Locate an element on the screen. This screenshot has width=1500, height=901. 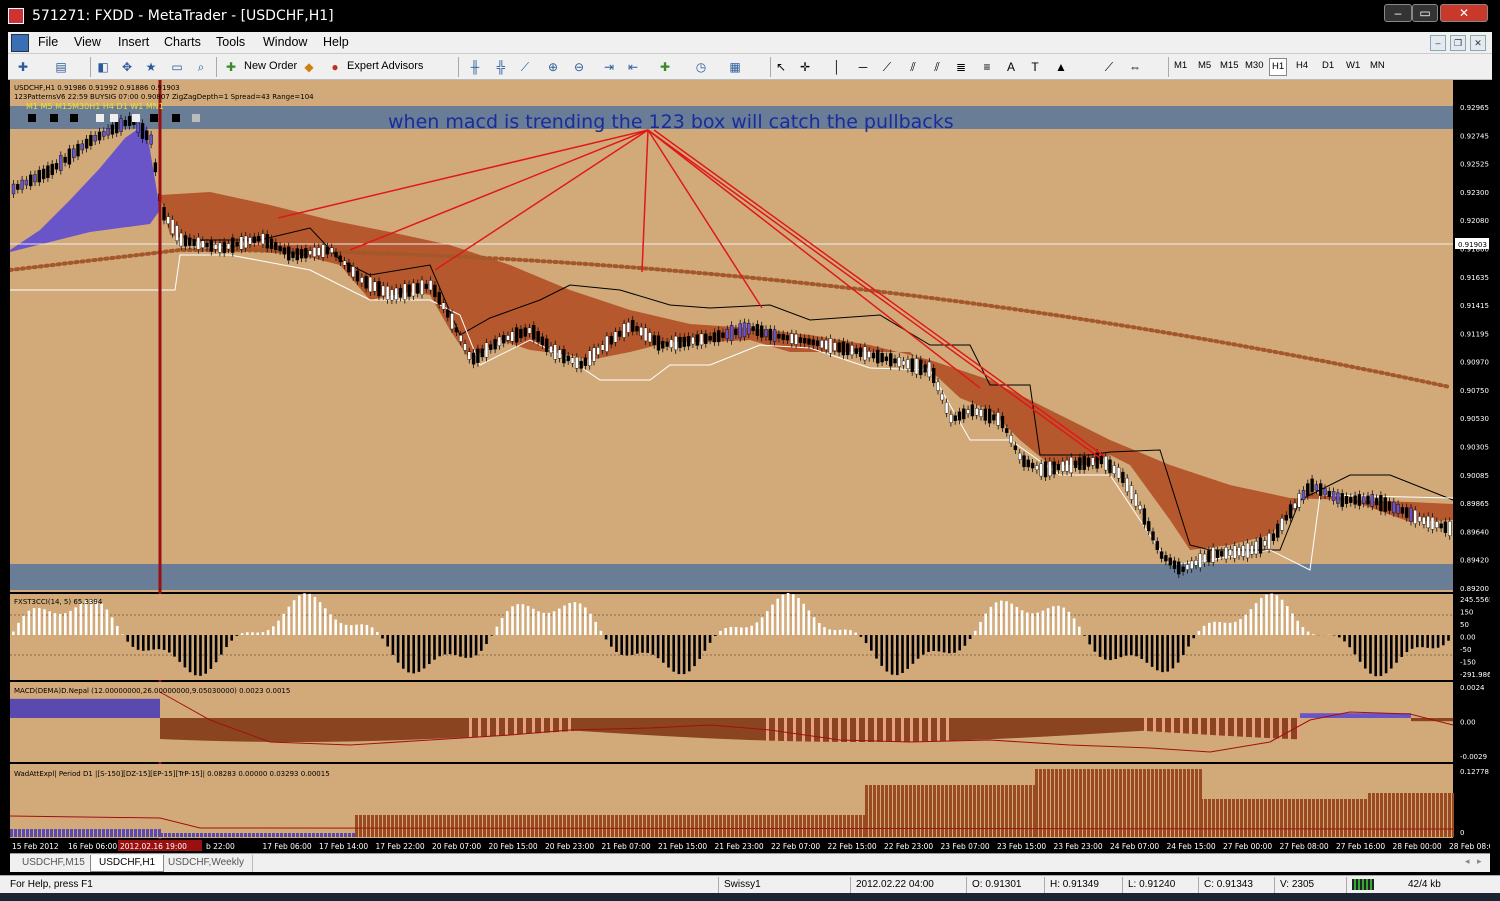
expert-advisors-button: Expert Advisors is located at coordinates (385, 66).